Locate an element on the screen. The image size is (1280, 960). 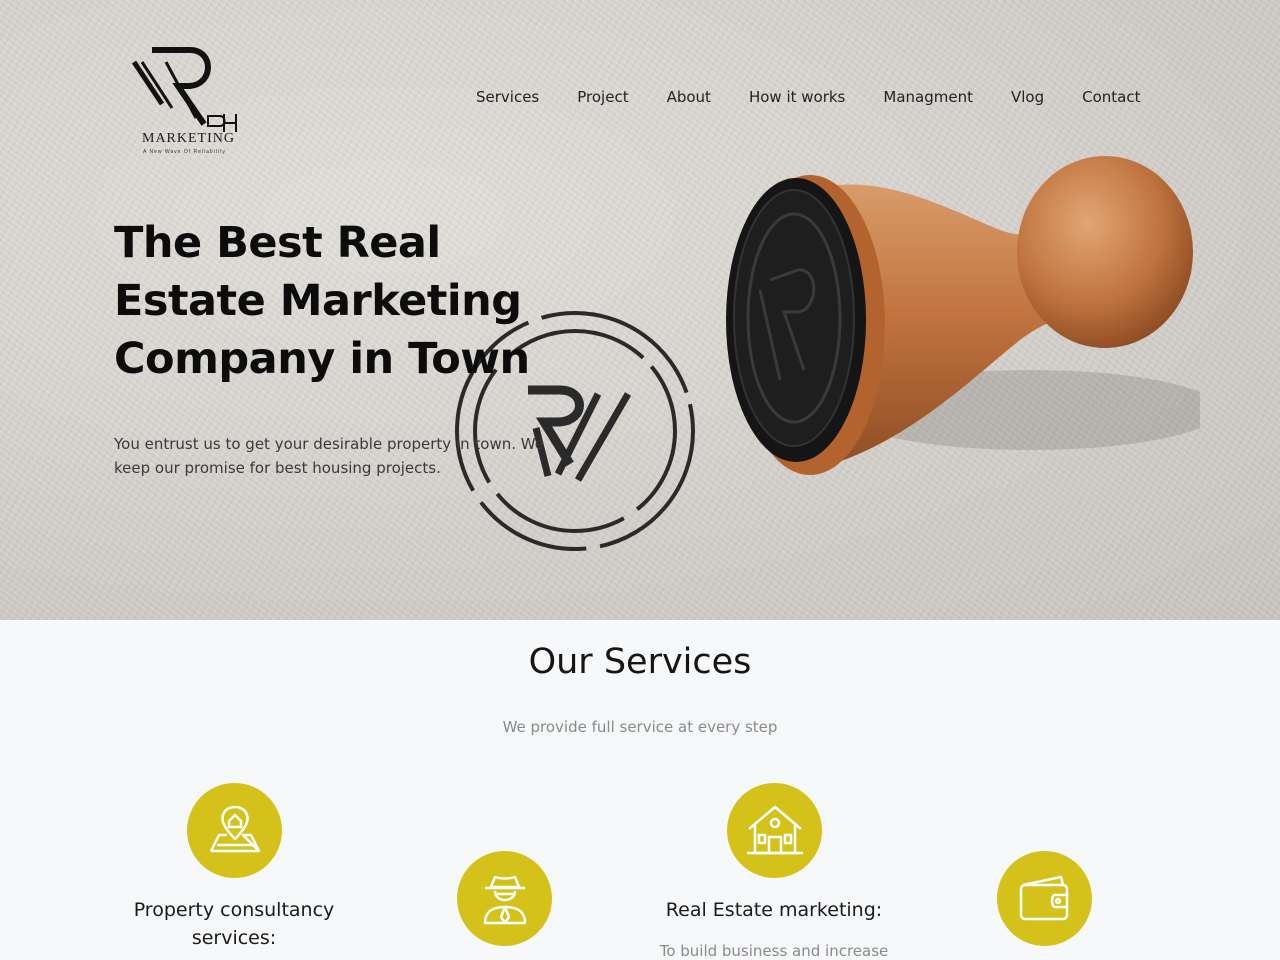
service-card-consultancy is located at coordinates (234, 830).